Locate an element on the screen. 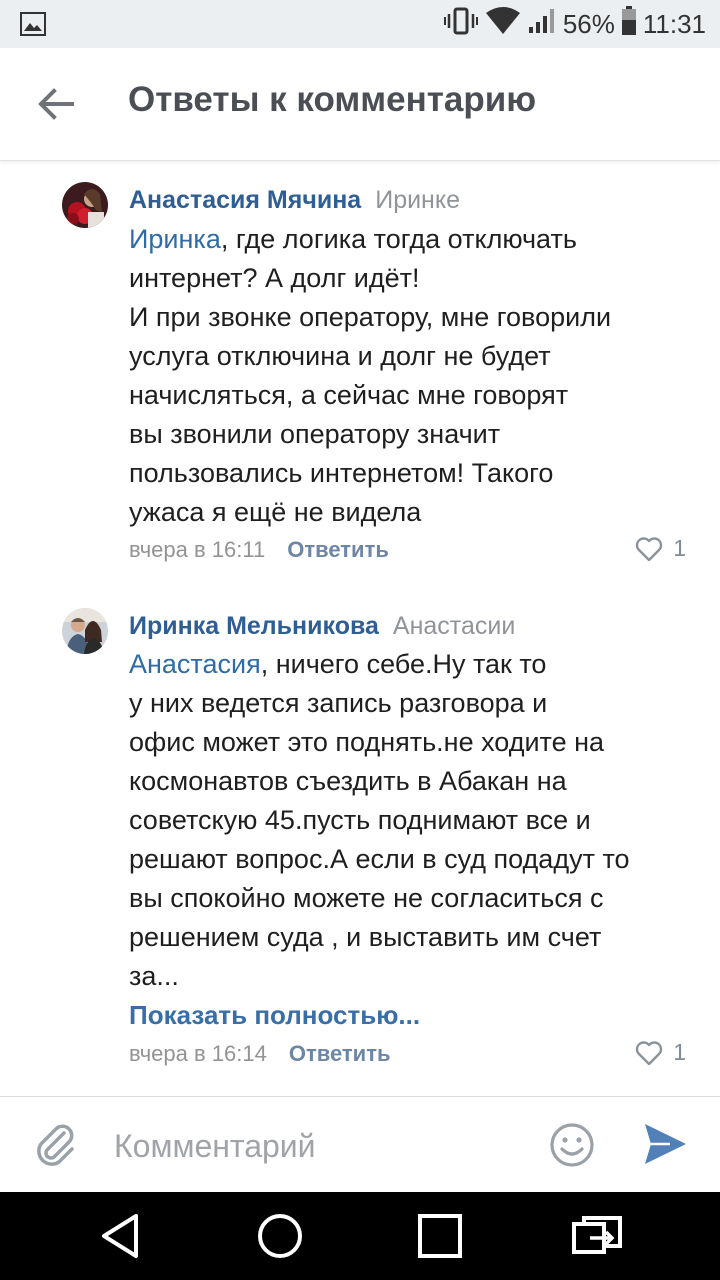 The width and height of the screenshot is (720, 1280). emoji-button is located at coordinates (572, 1147).